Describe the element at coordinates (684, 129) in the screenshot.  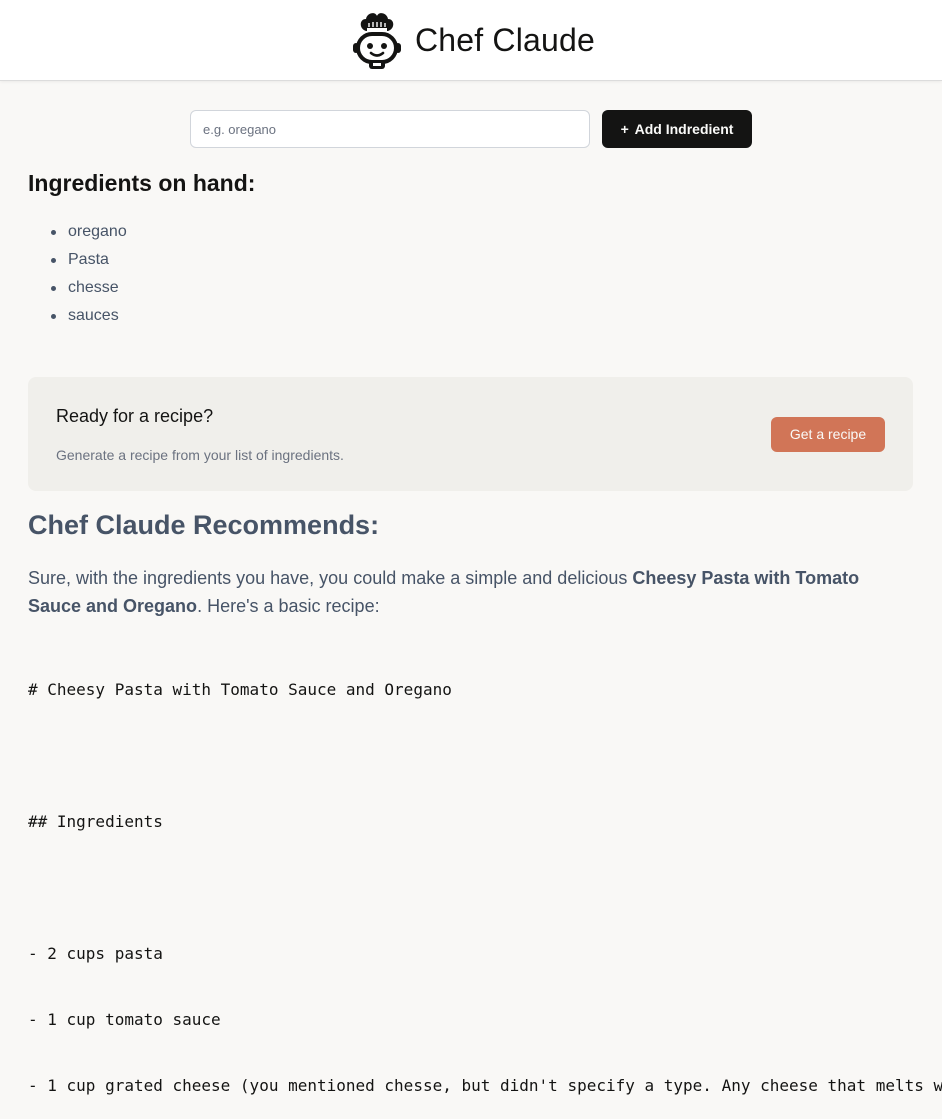
I see `add-ingredient-label: Add Indredient` at that location.